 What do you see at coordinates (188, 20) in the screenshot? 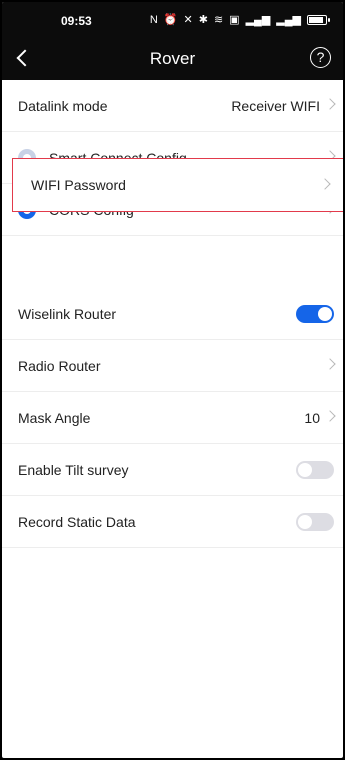
I see `mute-icon: ✕` at bounding box center [188, 20].